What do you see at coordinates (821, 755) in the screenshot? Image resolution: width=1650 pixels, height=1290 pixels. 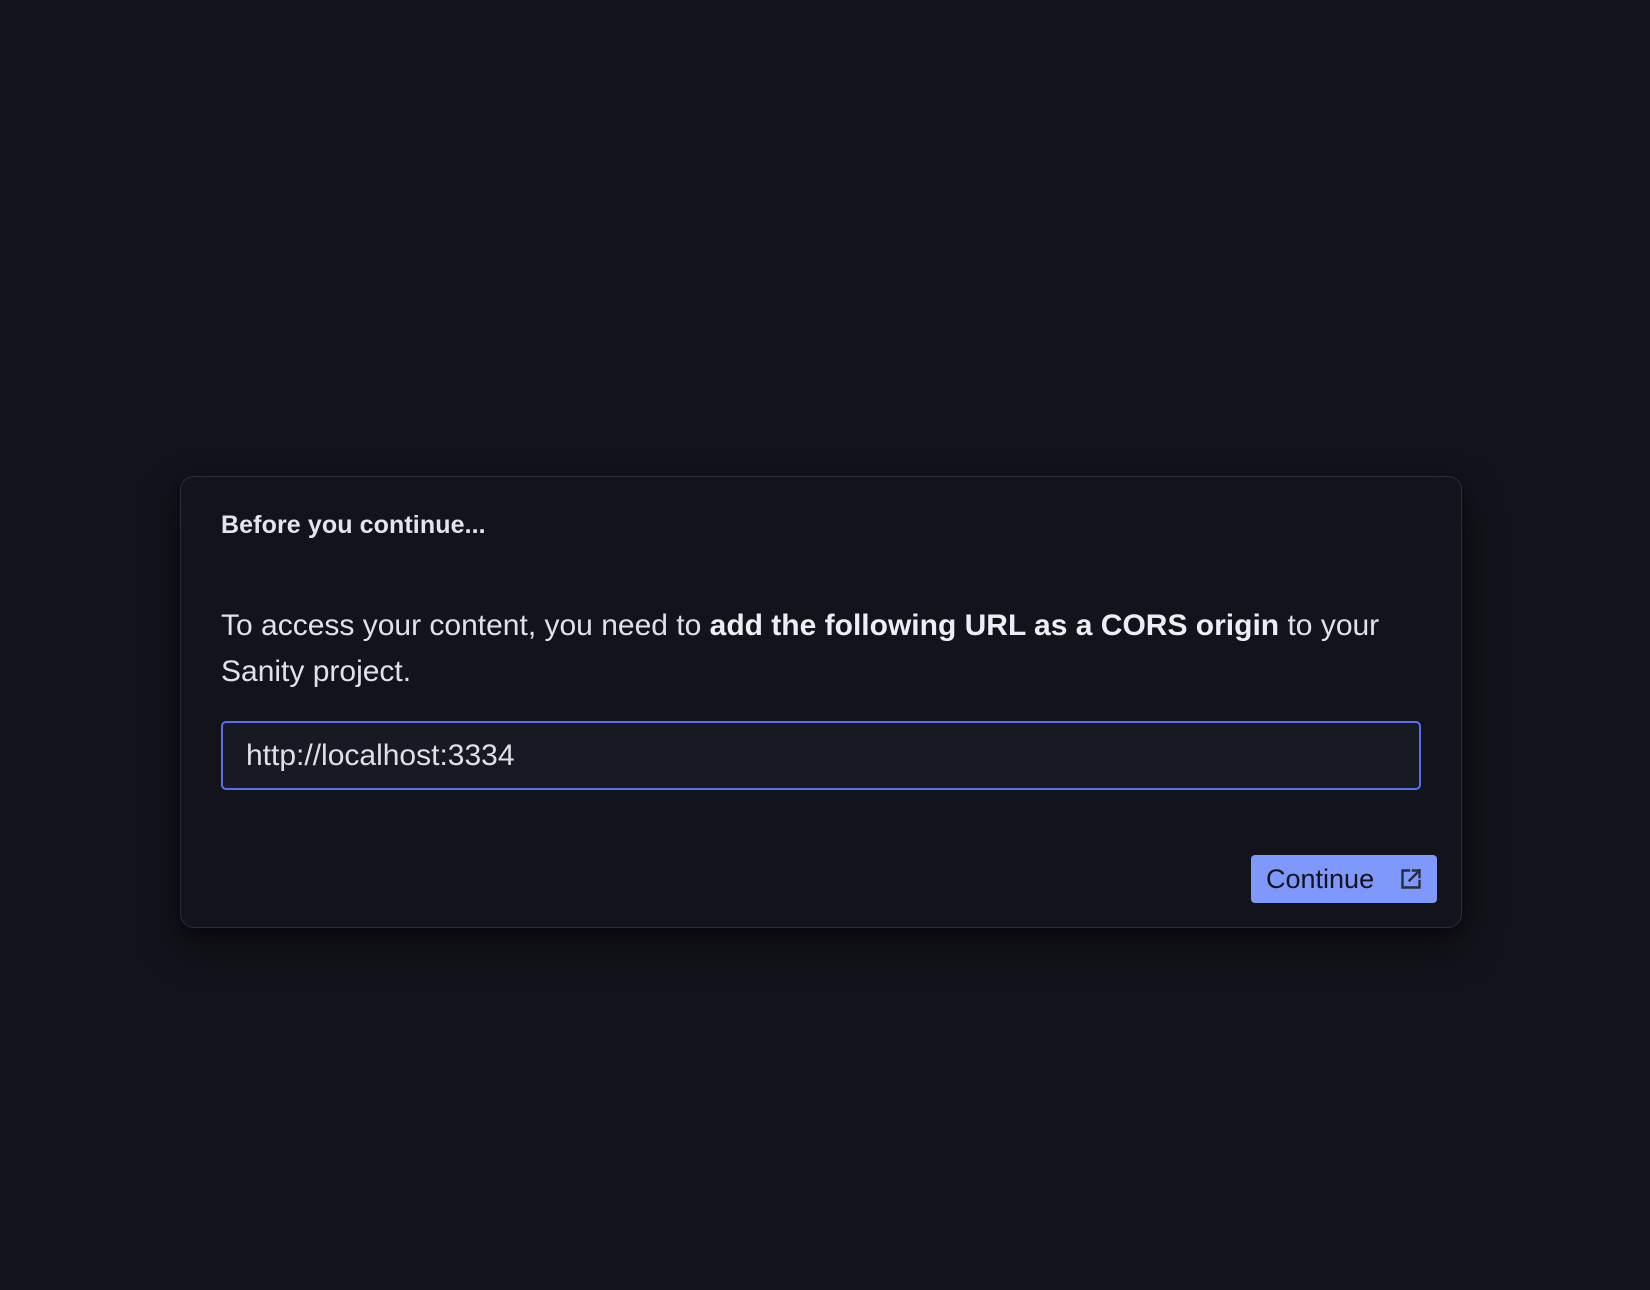 I see `cors-origin-url-field` at bounding box center [821, 755].